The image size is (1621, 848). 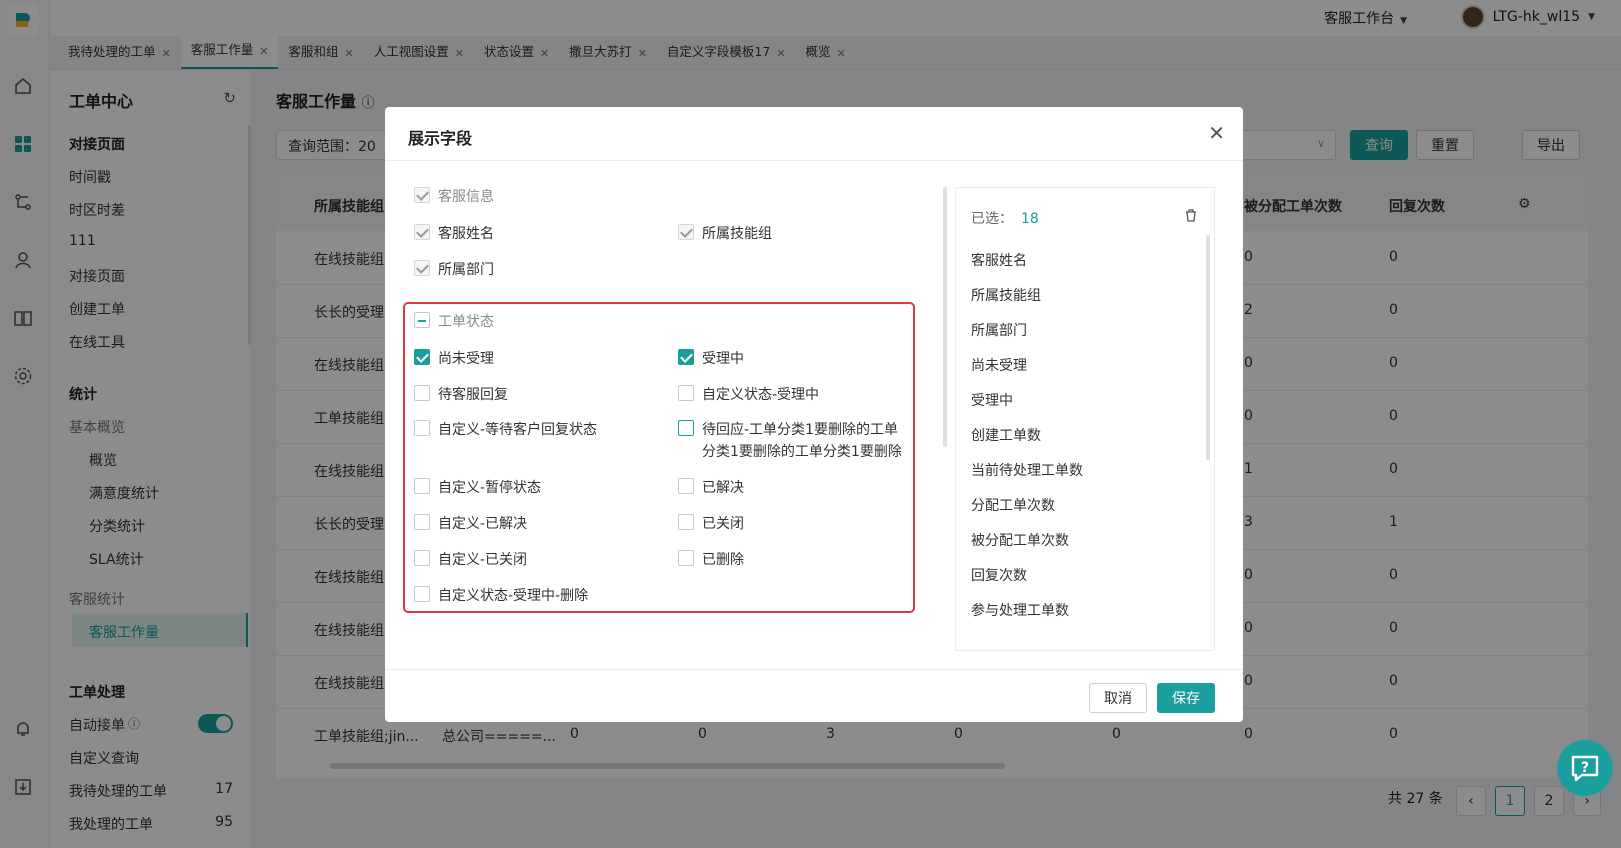 What do you see at coordinates (513, 596) in the screenshot?
I see `field-label: 自定义状态-受理中-删除` at bounding box center [513, 596].